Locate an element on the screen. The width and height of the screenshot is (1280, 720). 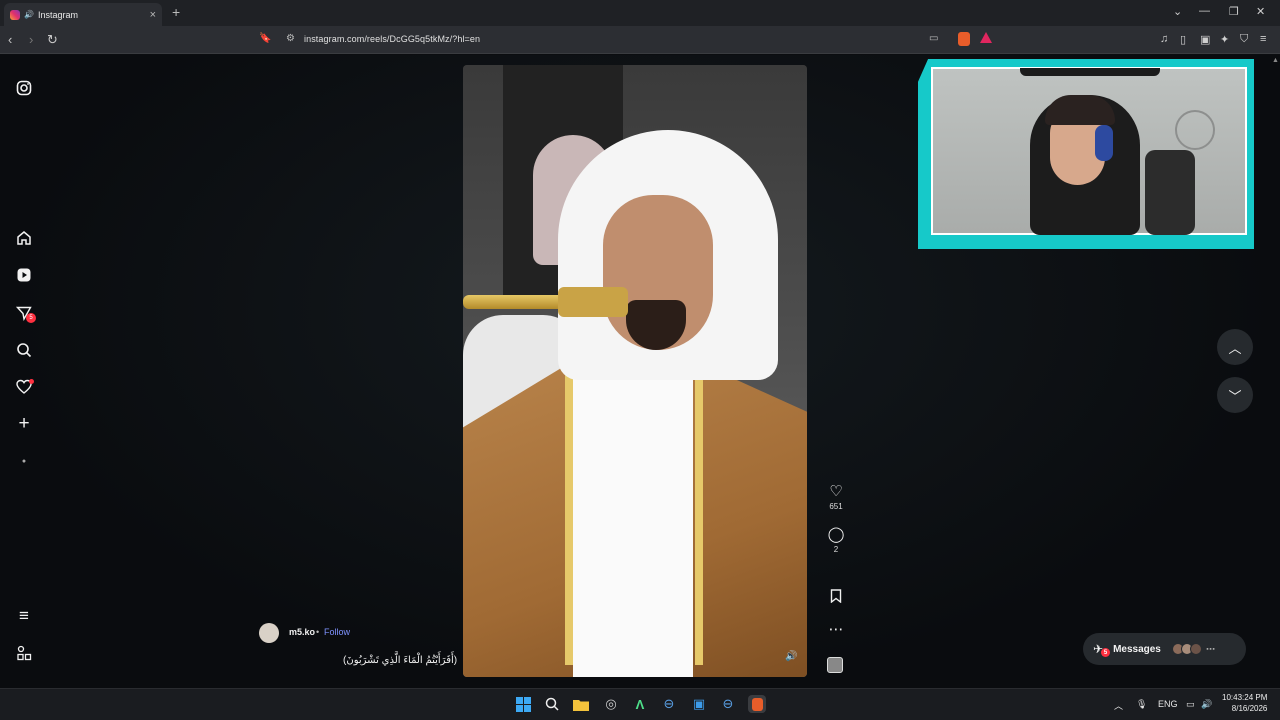
tab-title: Instagram is located at coordinates (57, 14).